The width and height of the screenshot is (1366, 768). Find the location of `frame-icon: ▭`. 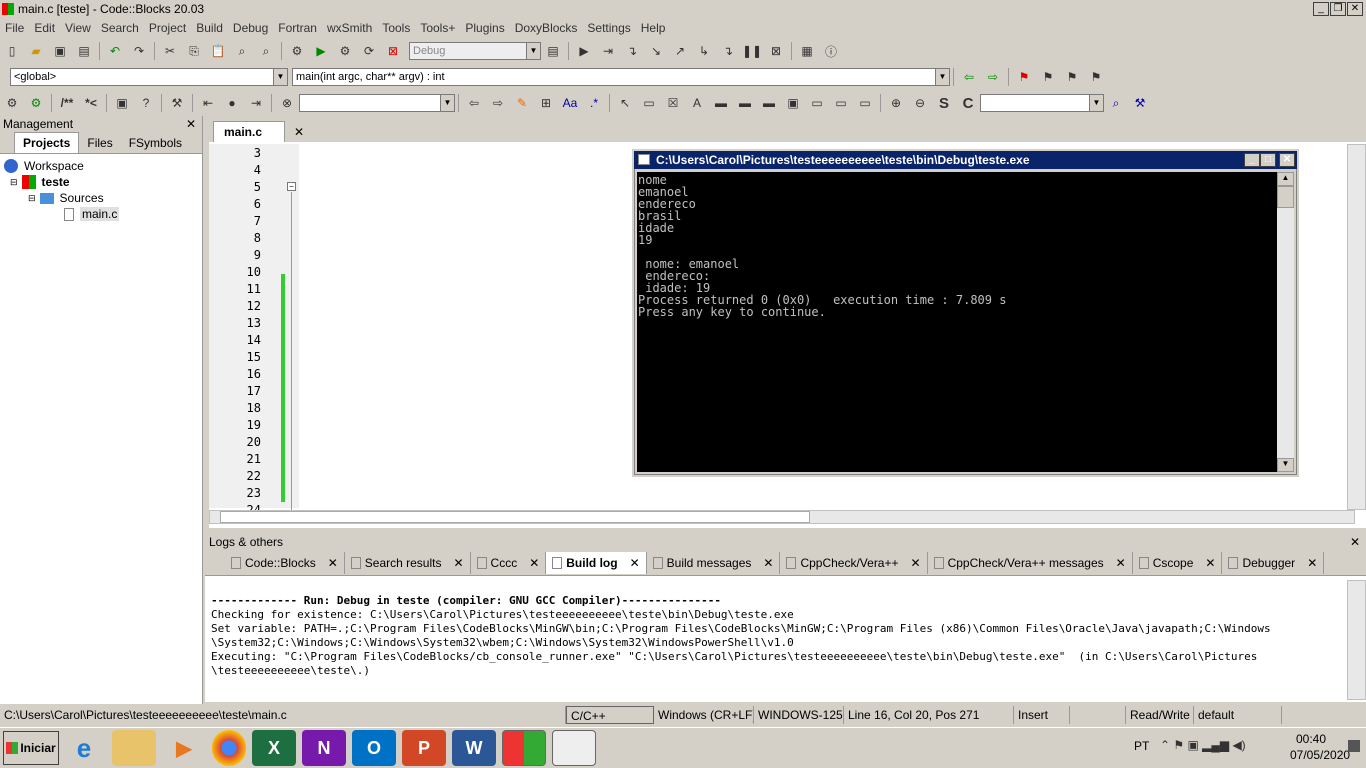

frame-icon: ▭ is located at coordinates (649, 103).